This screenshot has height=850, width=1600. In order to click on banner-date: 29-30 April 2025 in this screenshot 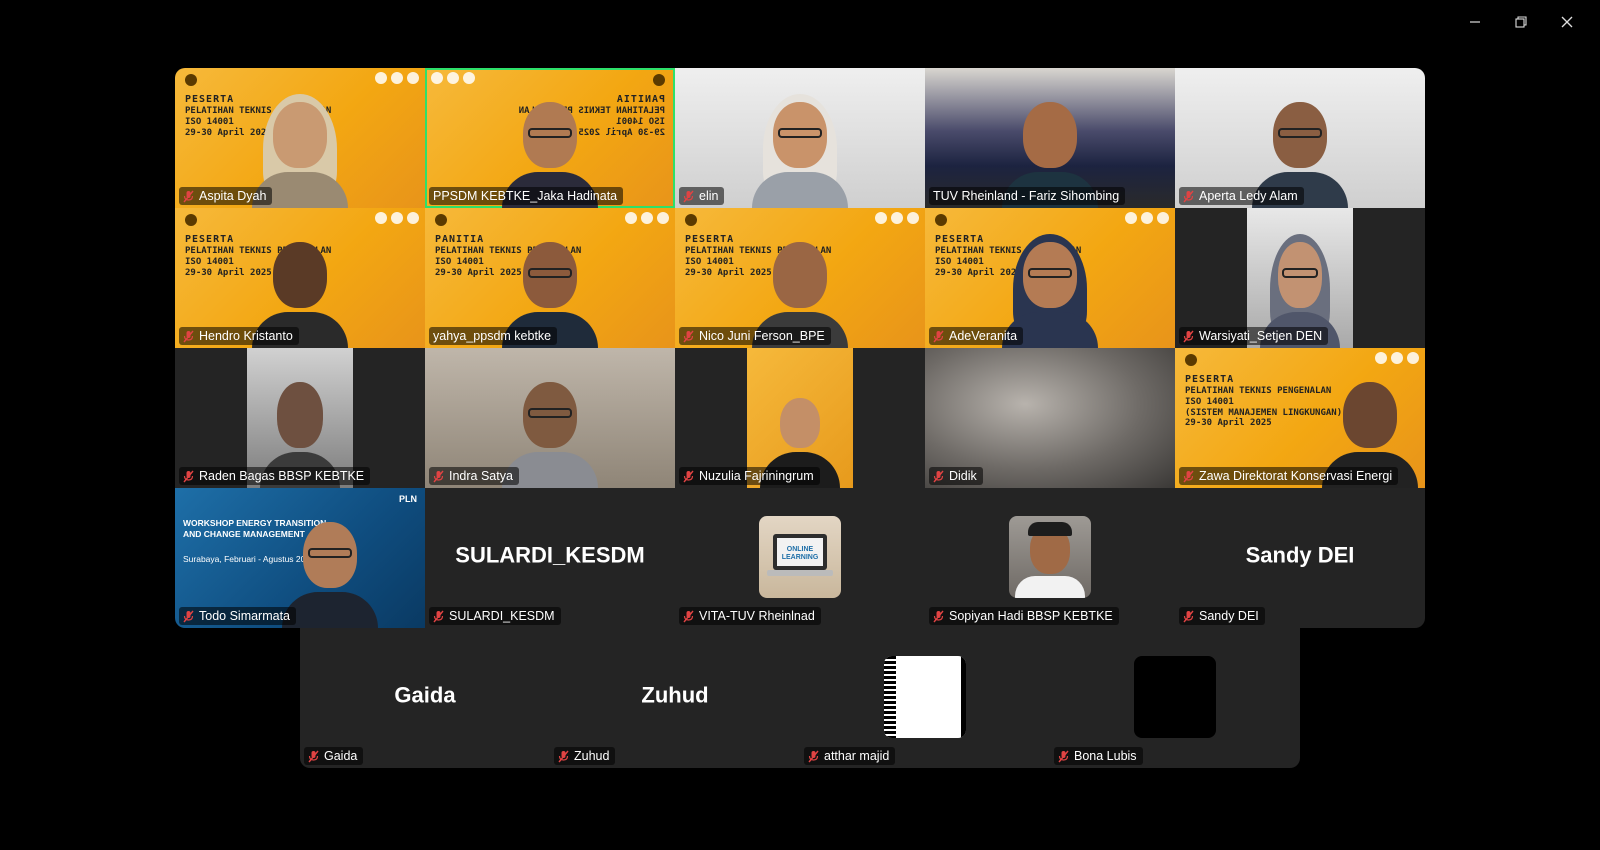, I will do `click(1228, 423)`.